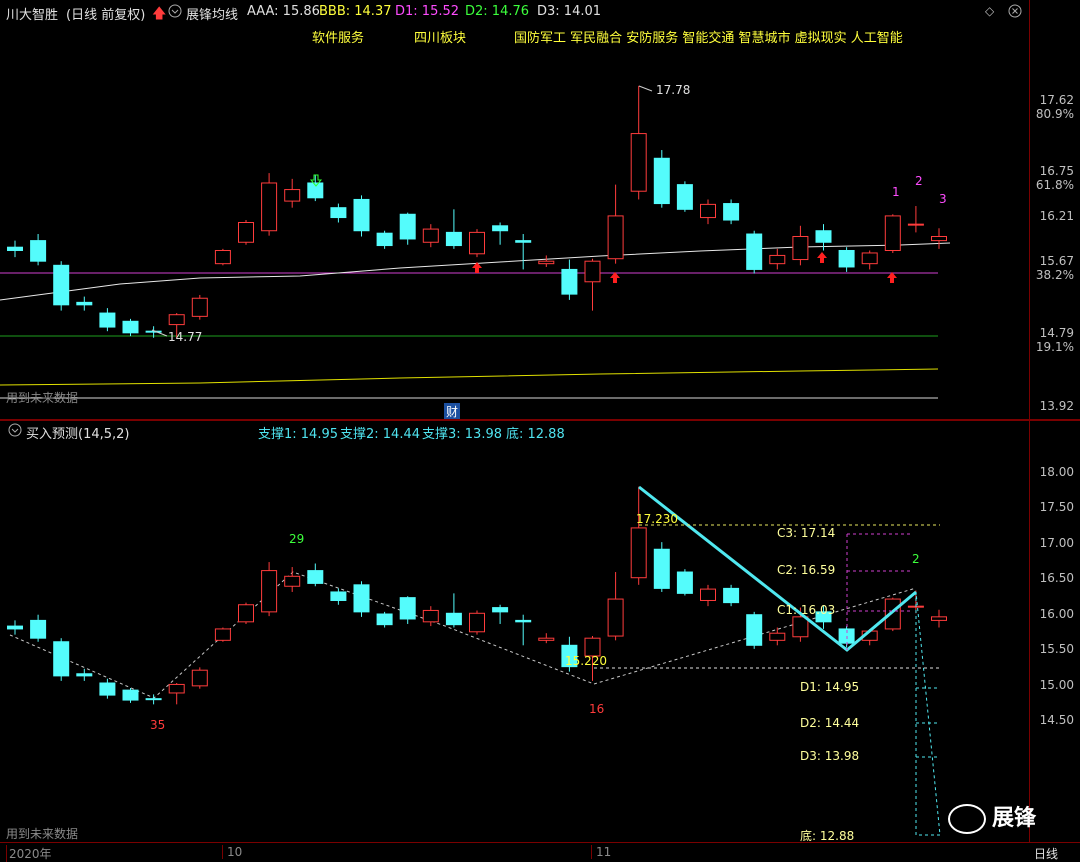 The image size is (1080, 862). Describe the element at coordinates (896, 192) in the screenshot. I see `signal-1: 1` at that location.